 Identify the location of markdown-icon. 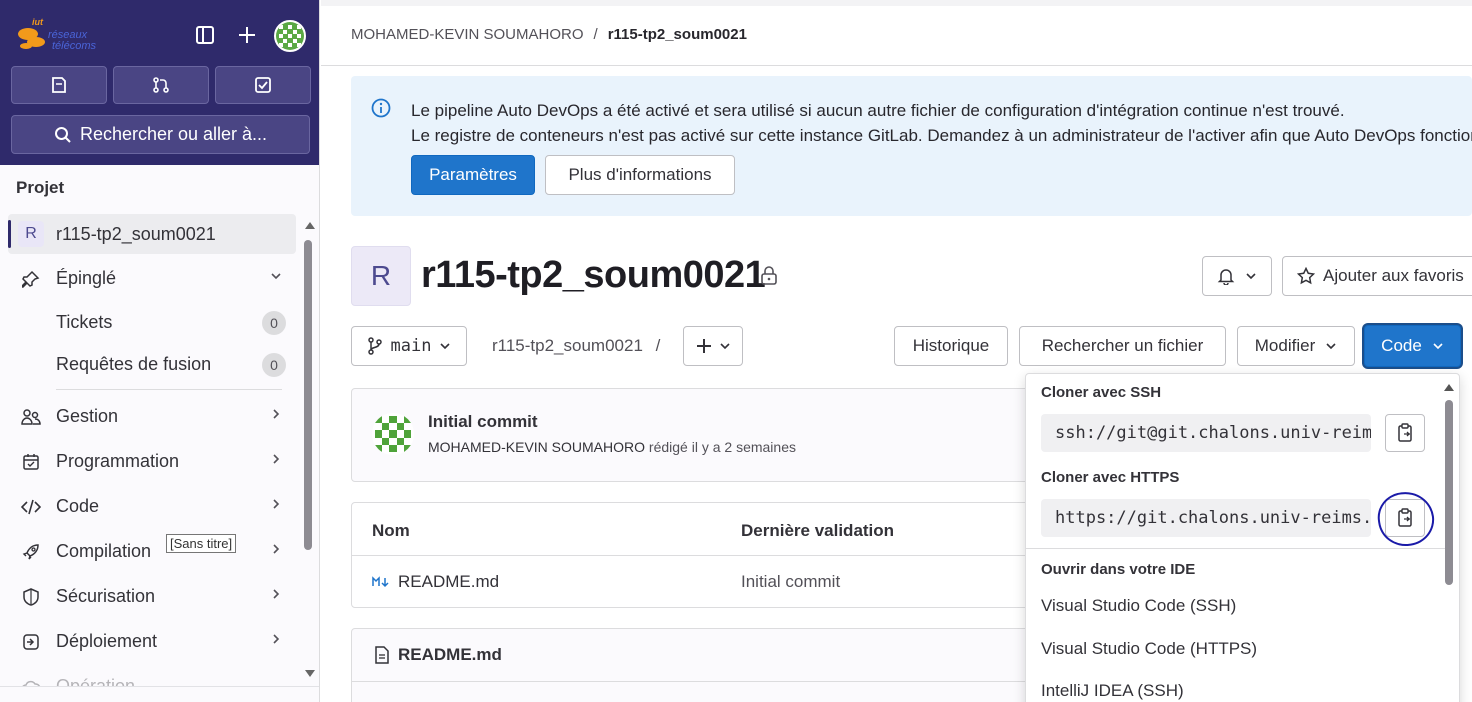
(380, 582).